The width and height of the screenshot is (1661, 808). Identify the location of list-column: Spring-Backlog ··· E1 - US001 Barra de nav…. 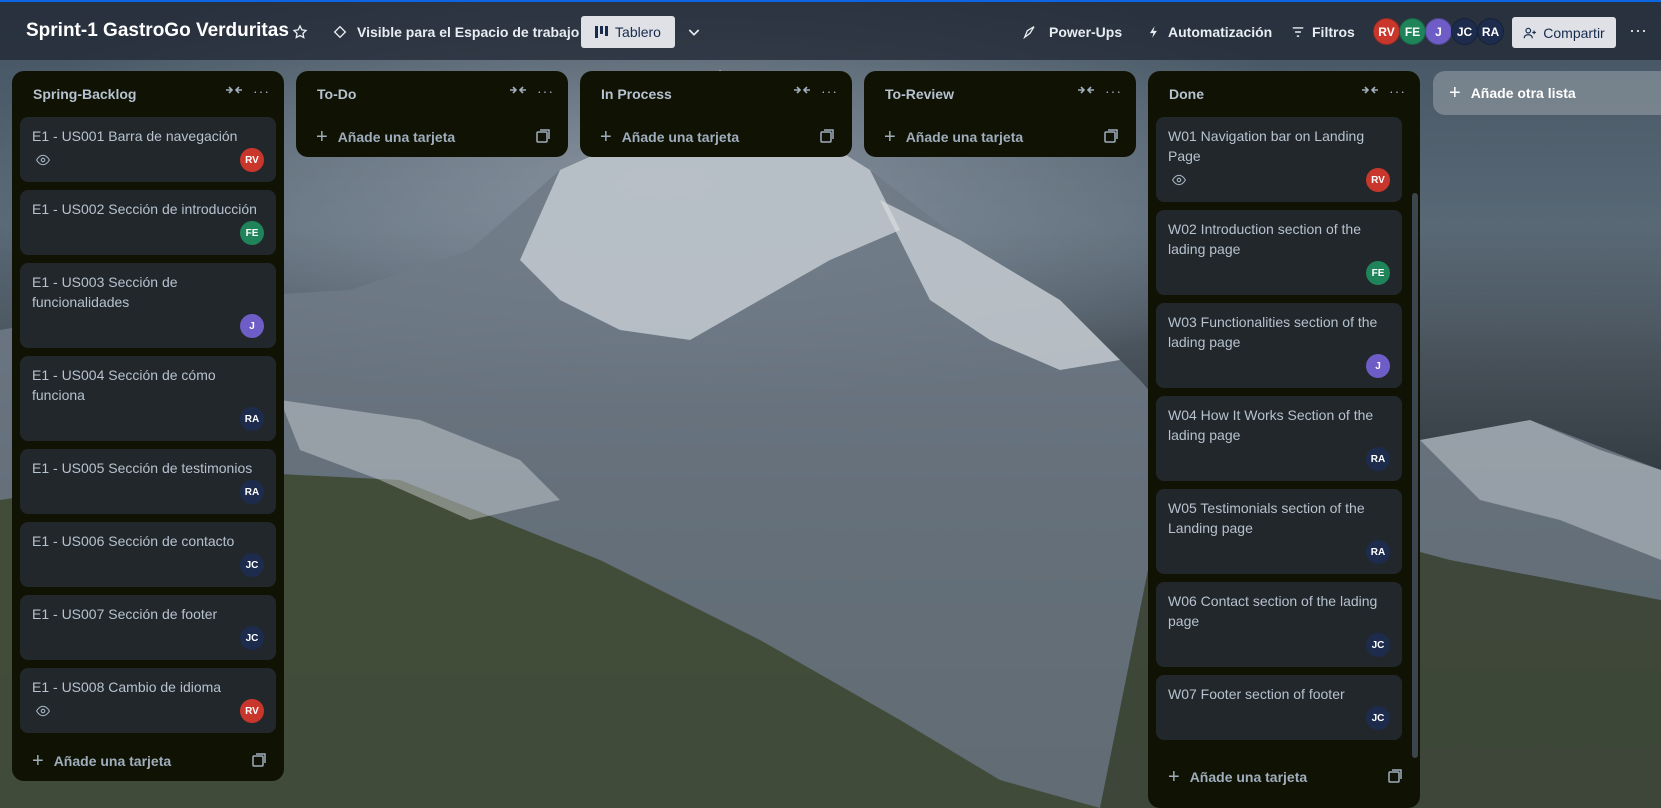
(148, 426).